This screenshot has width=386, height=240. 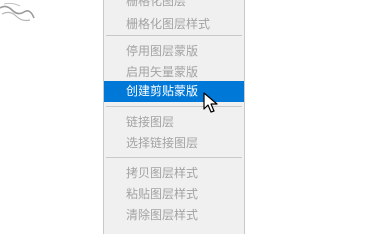 I want to click on menu-item-copy-layer-style: 拷贝图层样式, so click(x=174, y=173).